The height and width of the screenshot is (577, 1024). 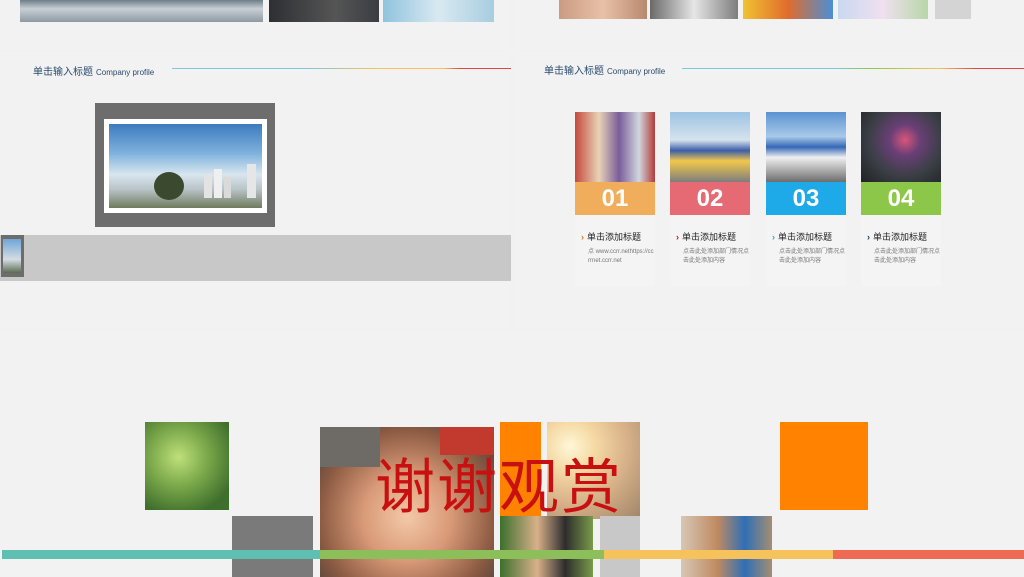 What do you see at coordinates (824, 466) in the screenshot?
I see `orange-square-right` at bounding box center [824, 466].